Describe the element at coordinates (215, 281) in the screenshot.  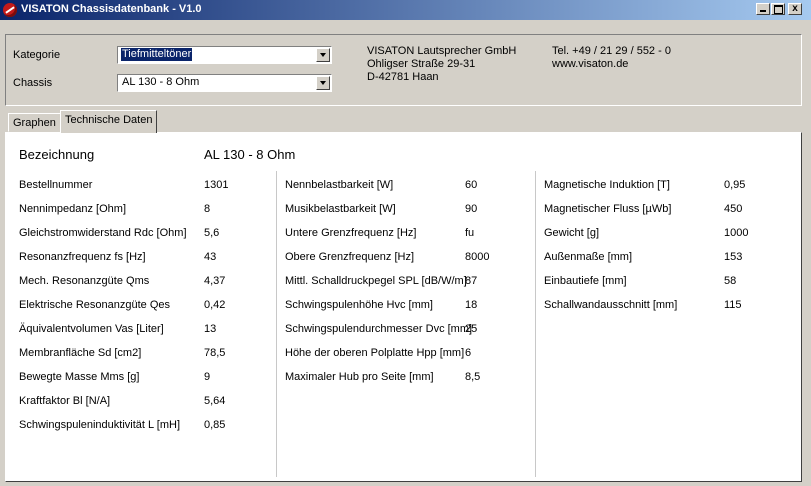
I see `spec-value: 4,37` at that location.